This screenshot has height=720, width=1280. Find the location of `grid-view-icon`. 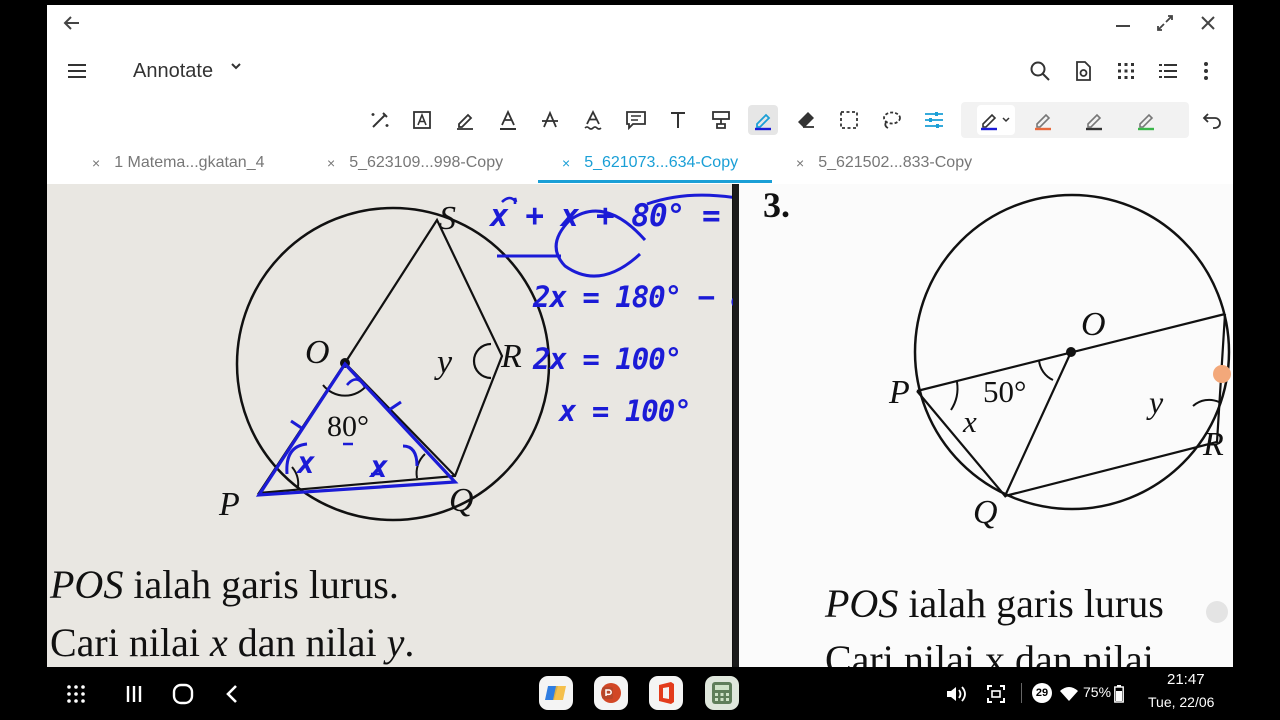

grid-view-icon is located at coordinates (1126, 71).